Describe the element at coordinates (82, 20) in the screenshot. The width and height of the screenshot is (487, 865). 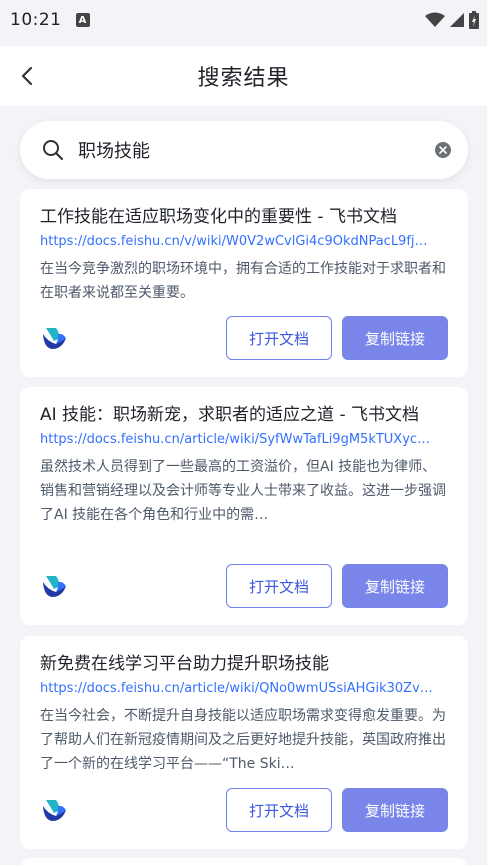
I see `notification-a-icon: A` at that location.